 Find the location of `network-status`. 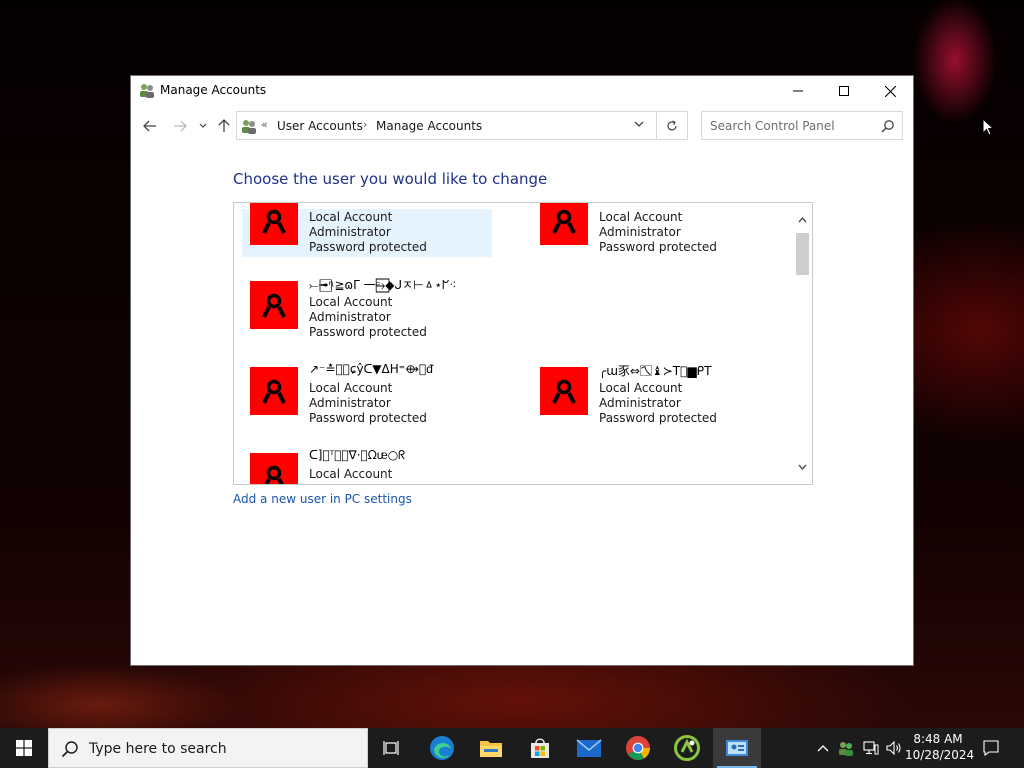

network-status is located at coordinates (871, 748).